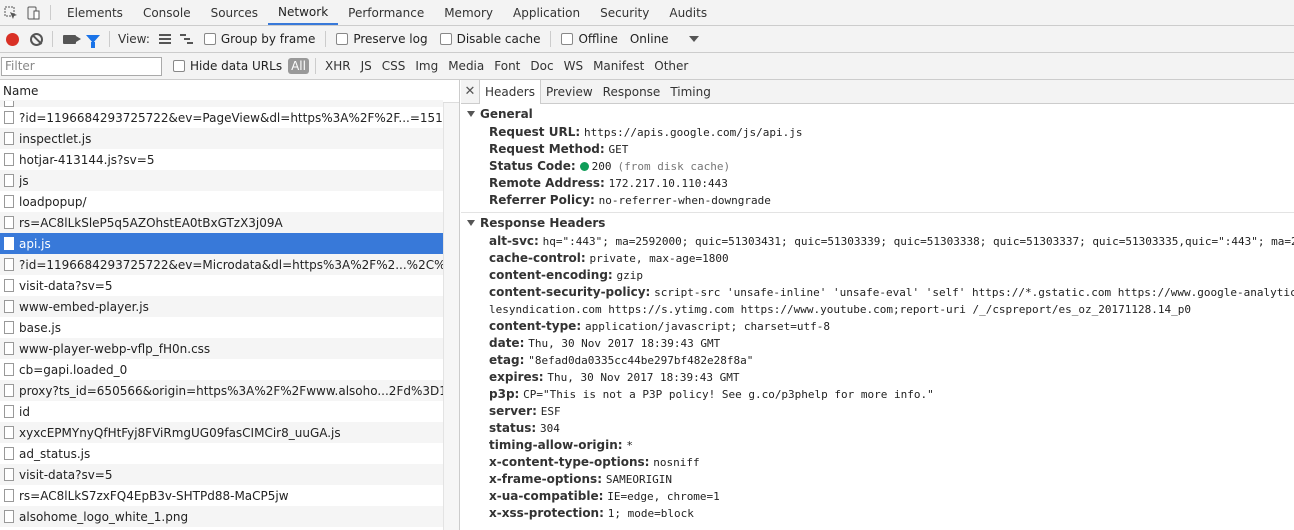  I want to click on screenshots-button, so click(69, 39).